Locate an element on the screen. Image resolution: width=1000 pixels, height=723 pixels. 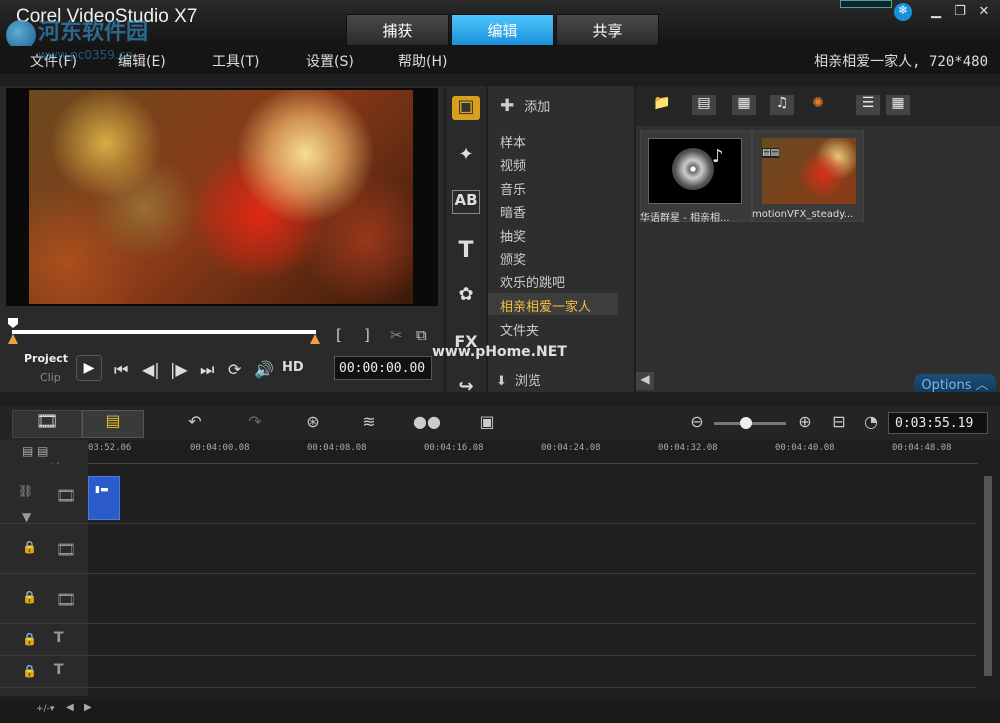
zoom-out-icon: ⊖ is located at coordinates (697, 423).